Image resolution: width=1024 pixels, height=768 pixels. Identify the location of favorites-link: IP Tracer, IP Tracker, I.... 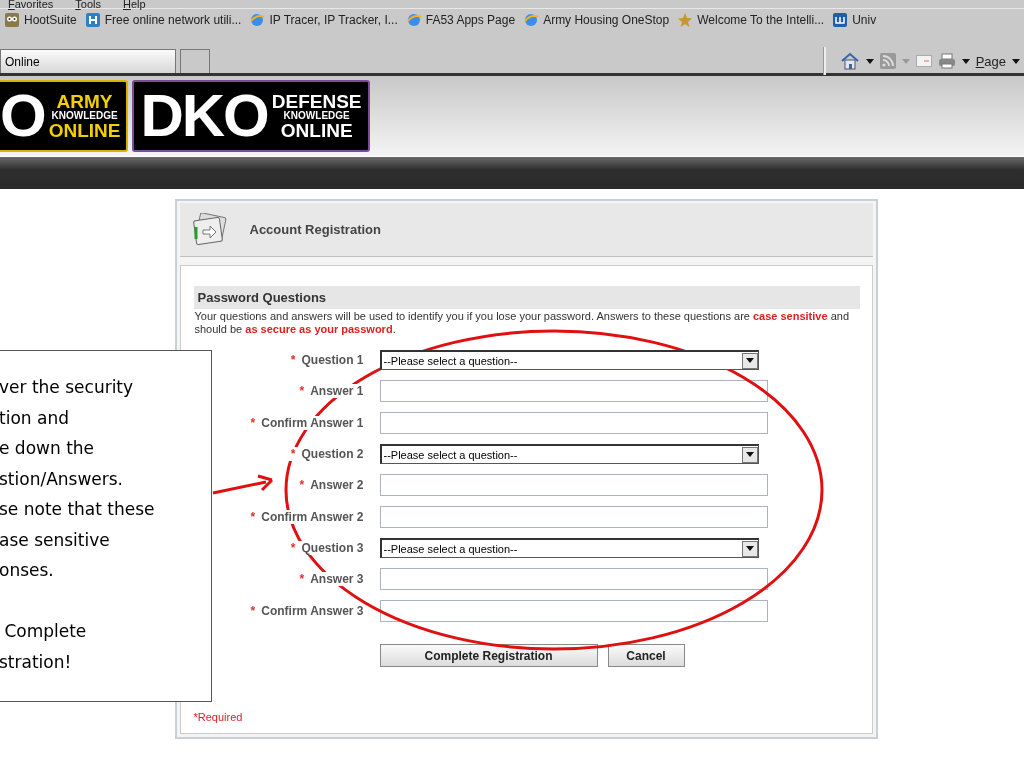
(323, 20).